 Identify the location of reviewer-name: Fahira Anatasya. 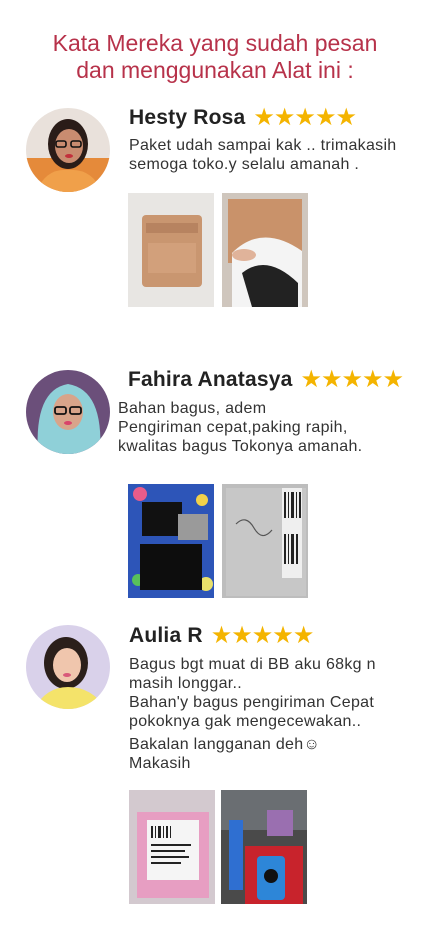
(210, 379).